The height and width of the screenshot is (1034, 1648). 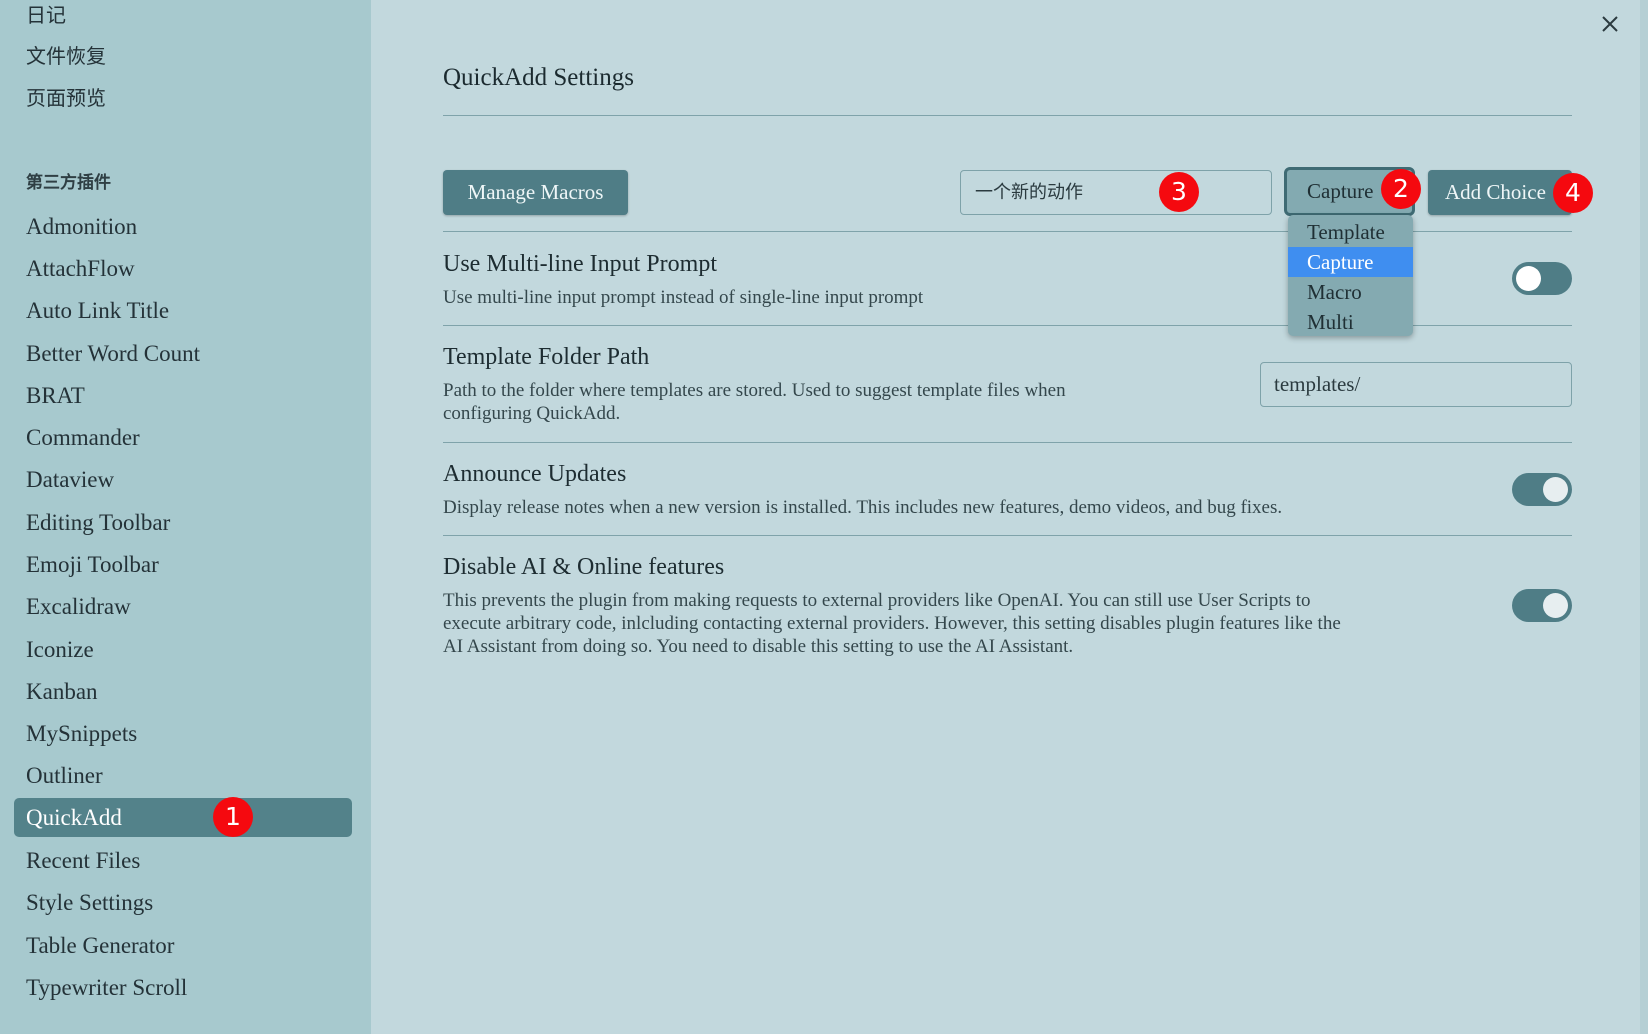 I want to click on template-folder-input: templates/, so click(x=1416, y=384).